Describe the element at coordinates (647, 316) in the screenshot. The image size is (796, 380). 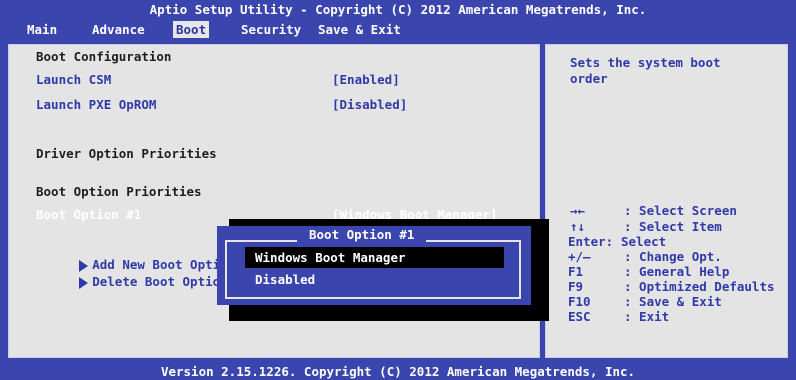
I see `key-esc-desc: : Exit` at that location.